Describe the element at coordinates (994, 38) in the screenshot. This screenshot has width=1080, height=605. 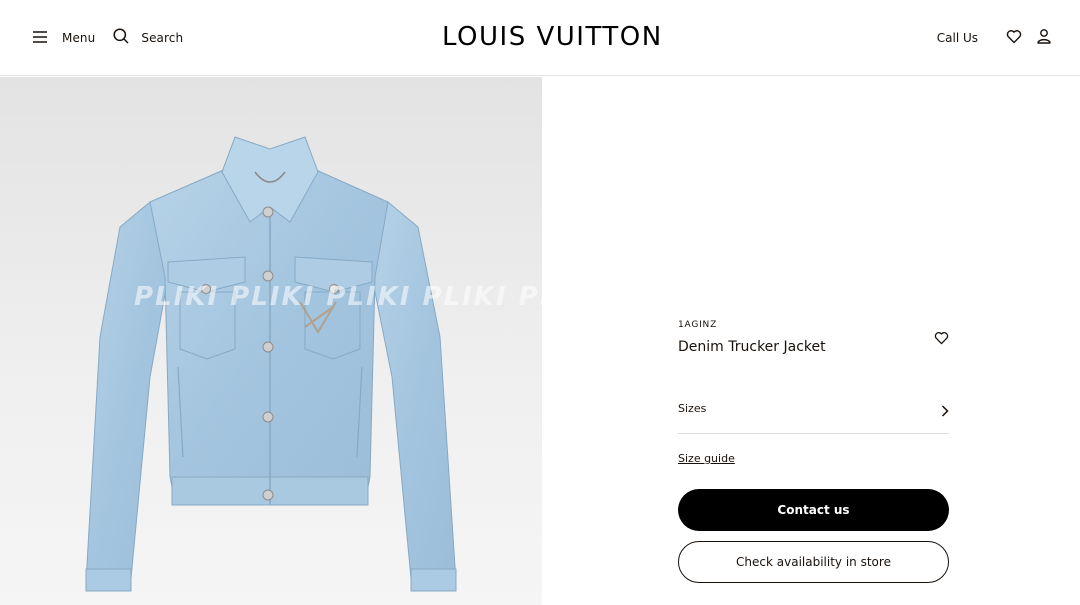
I see `header-right-nav: Call Us` at that location.